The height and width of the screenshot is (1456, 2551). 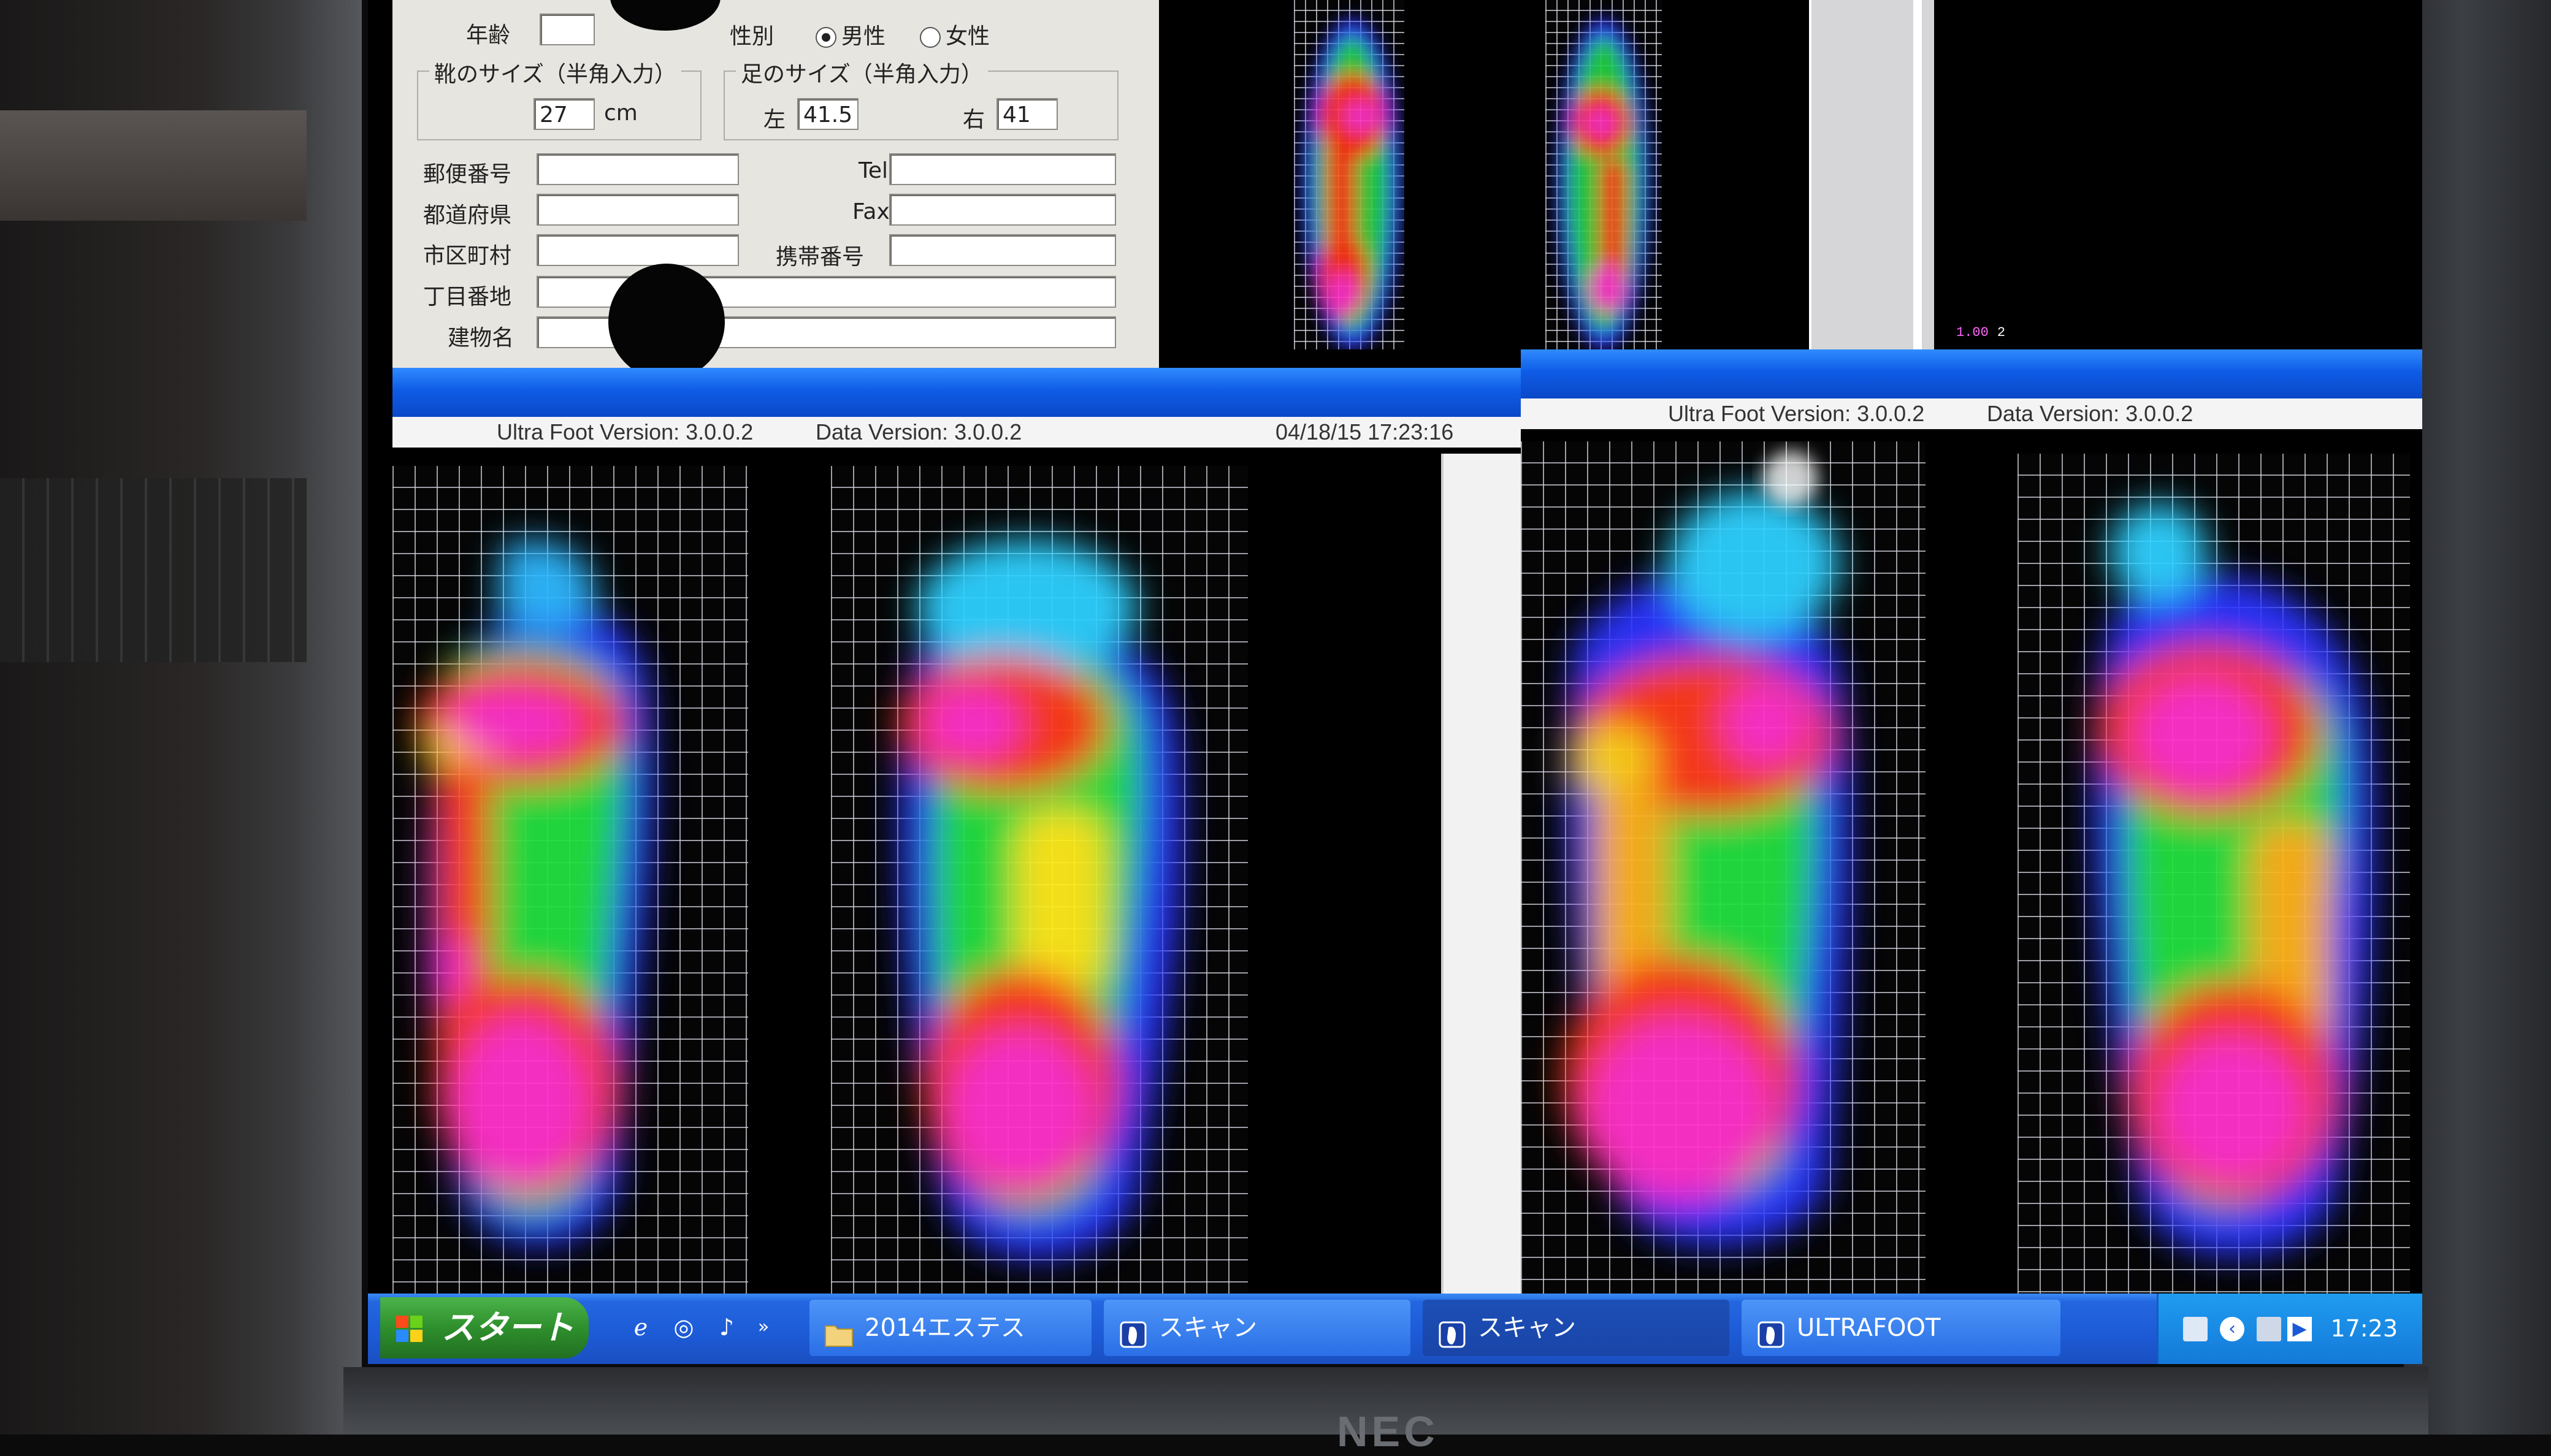 I want to click on gender-female-option: 女性, so click(x=955, y=34).